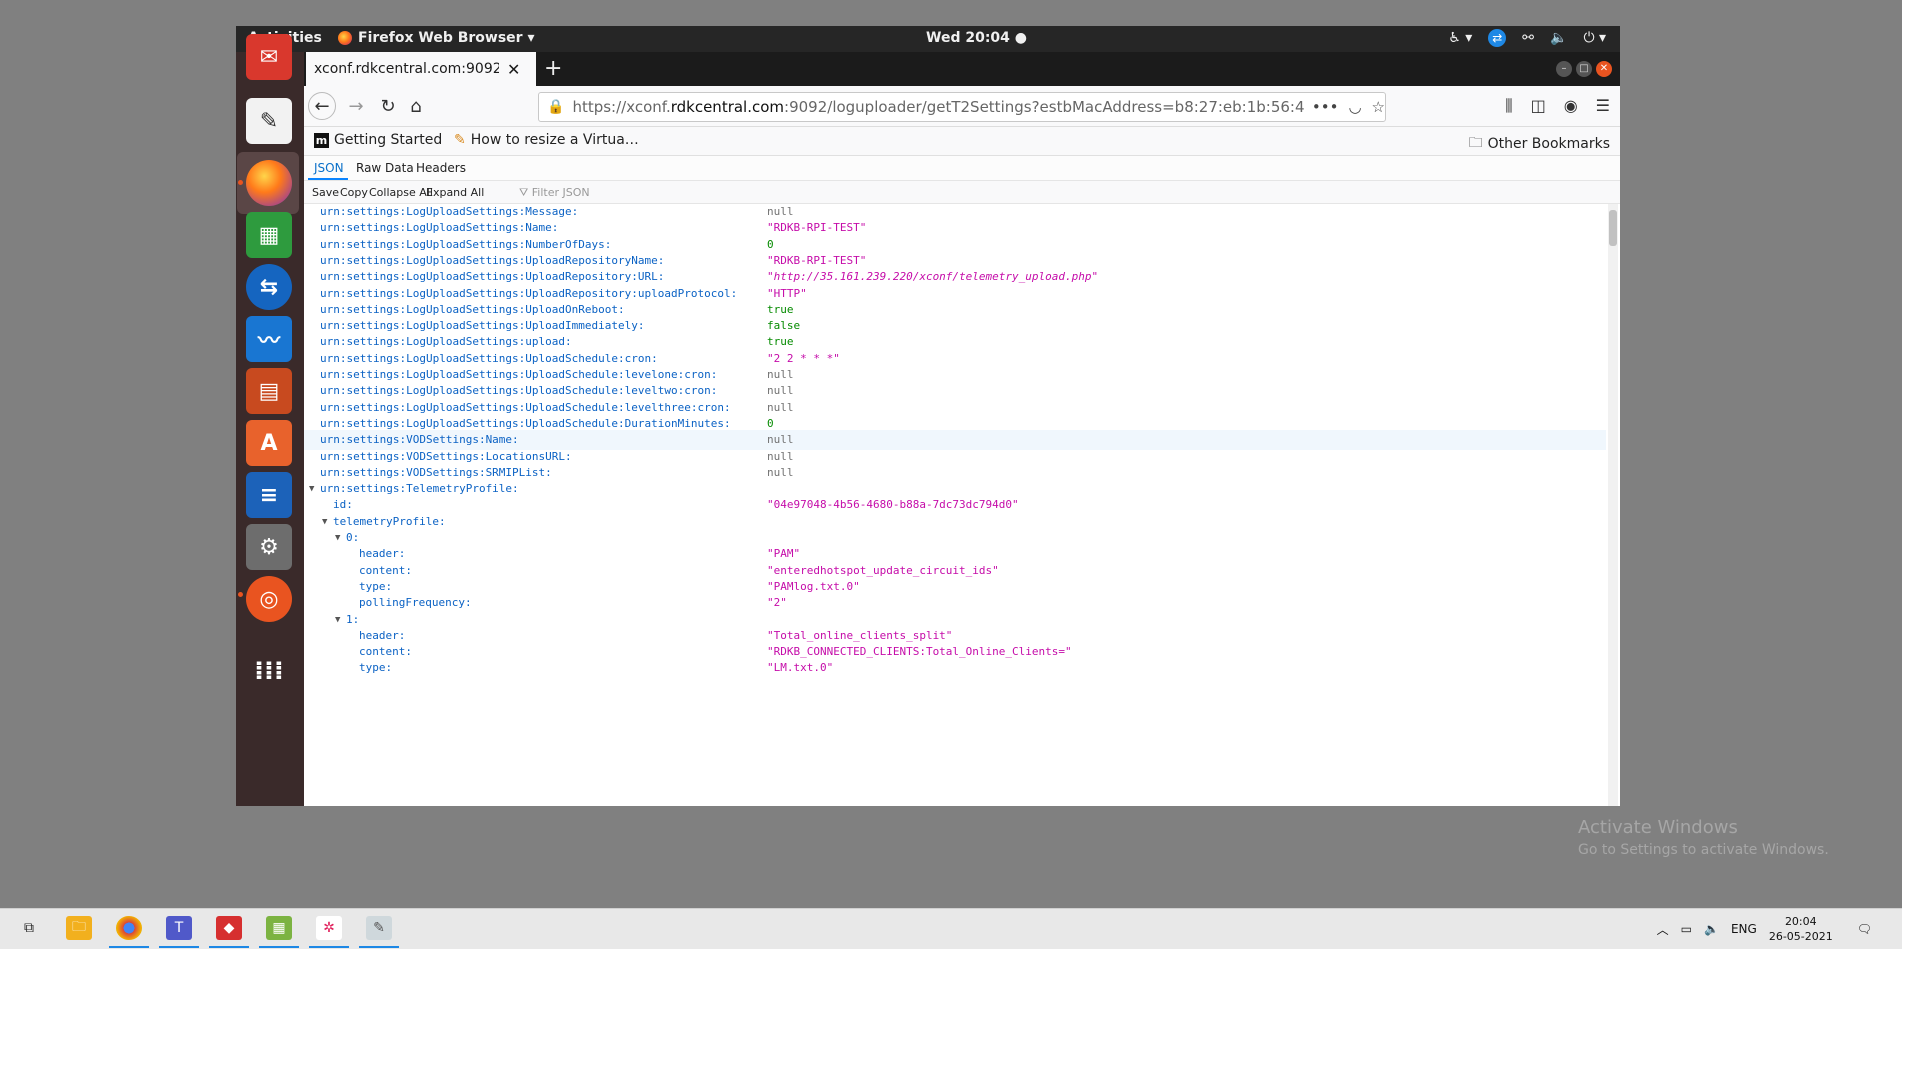  I want to click on system-monitor-icon: 〰, so click(269, 339).